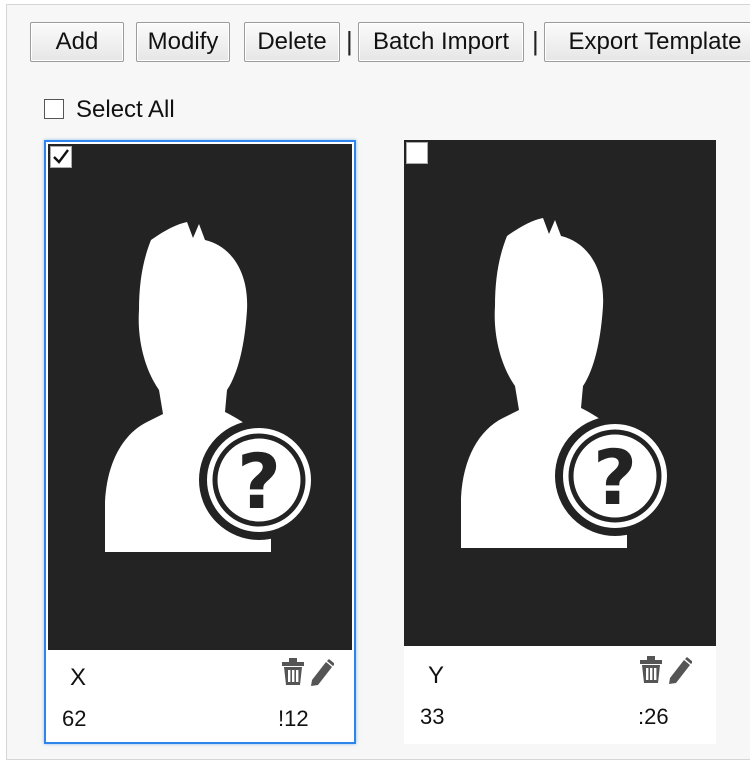 The image size is (750, 762). Describe the element at coordinates (436, 675) in the screenshot. I see `person-name: Y` at that location.